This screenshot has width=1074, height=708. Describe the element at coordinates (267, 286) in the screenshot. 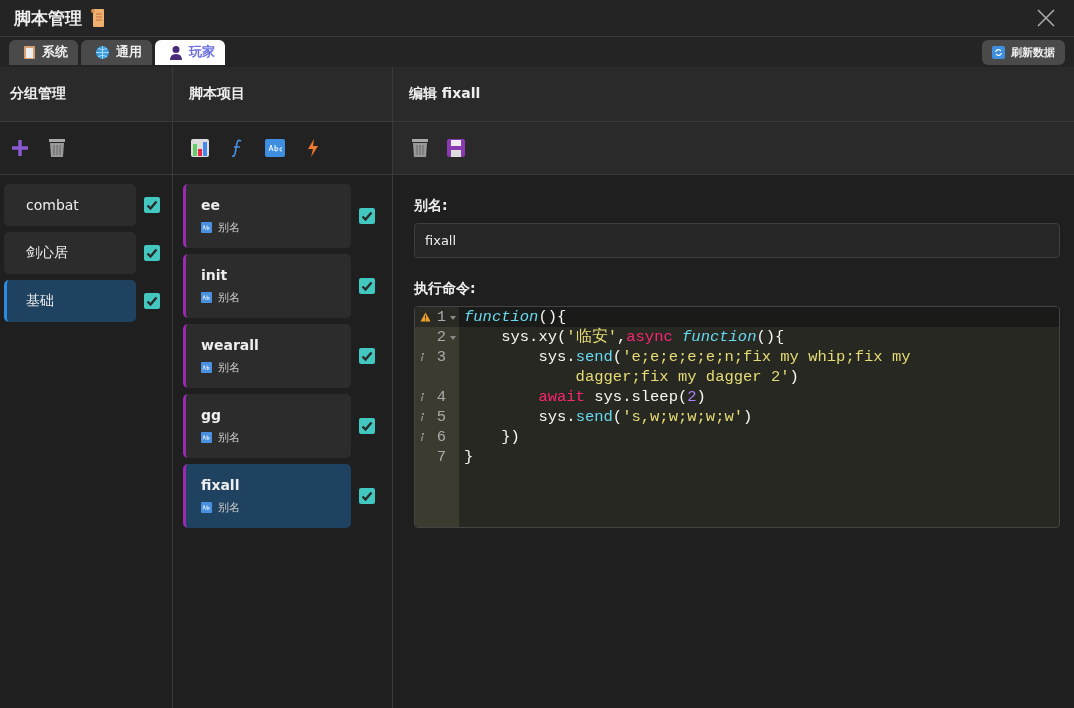

I see `script-item: init 别名` at that location.